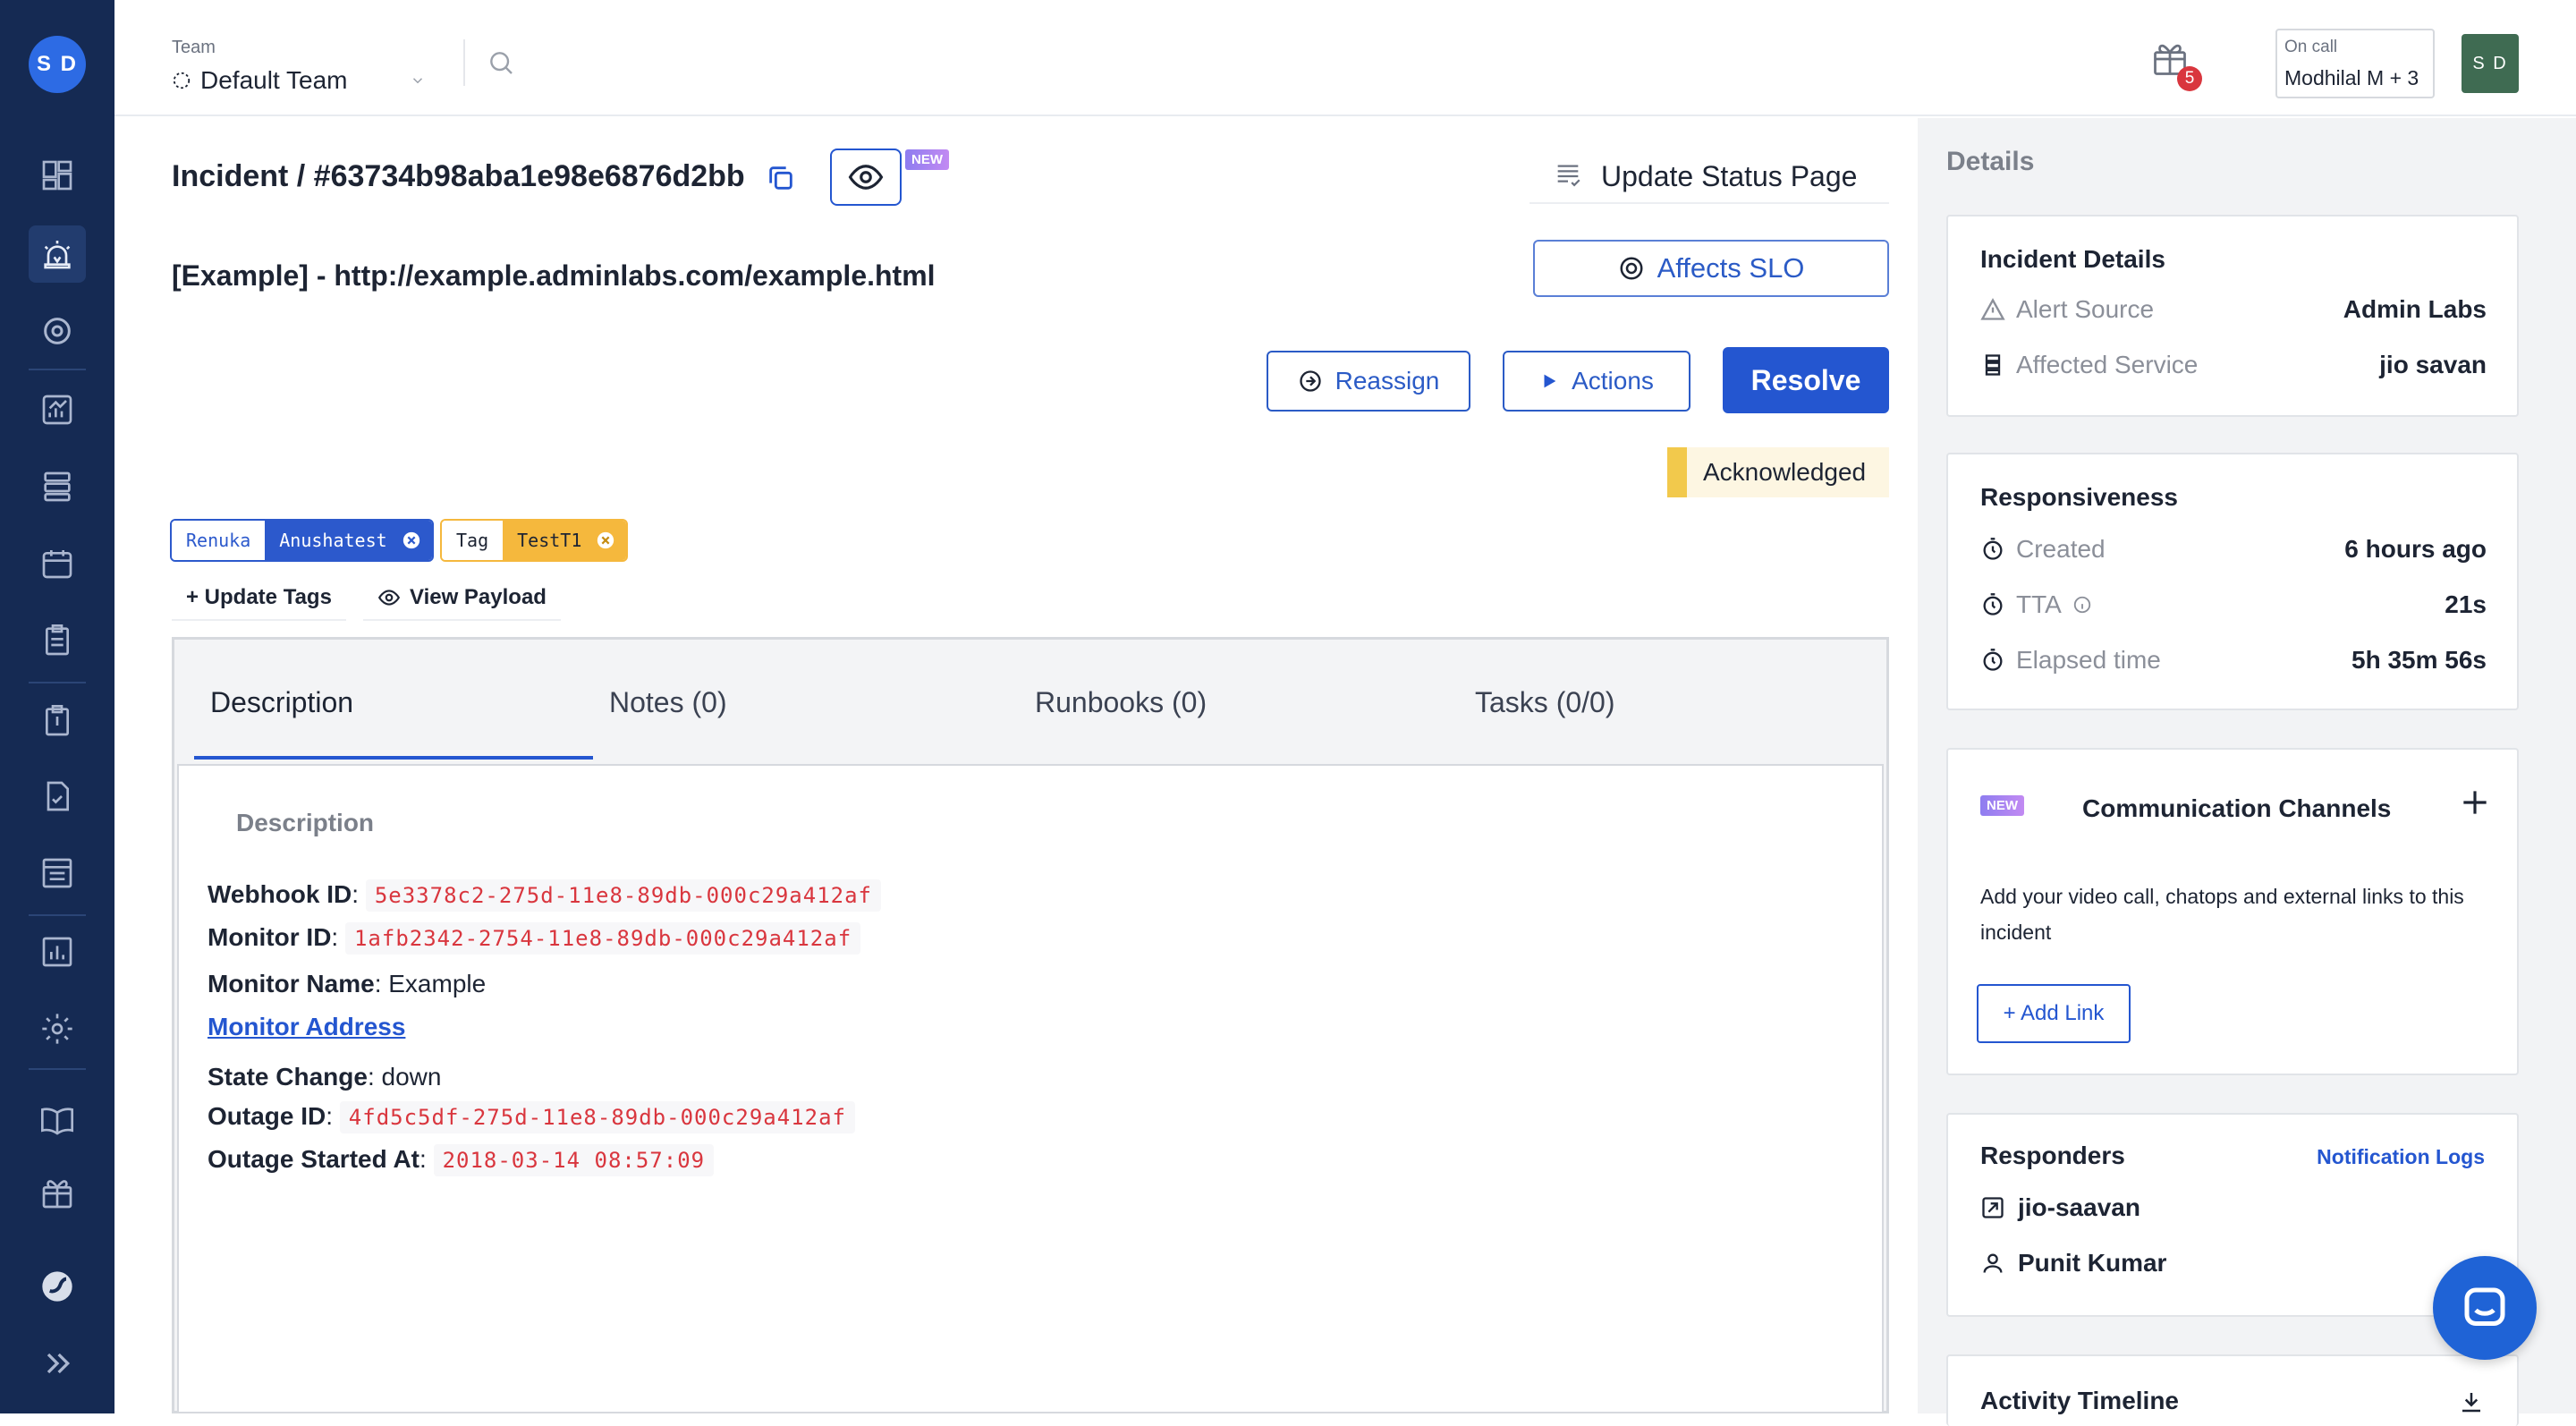  I want to click on outage-started-row: Outage Started At: 2018-03-14 08:57:09, so click(461, 1160).